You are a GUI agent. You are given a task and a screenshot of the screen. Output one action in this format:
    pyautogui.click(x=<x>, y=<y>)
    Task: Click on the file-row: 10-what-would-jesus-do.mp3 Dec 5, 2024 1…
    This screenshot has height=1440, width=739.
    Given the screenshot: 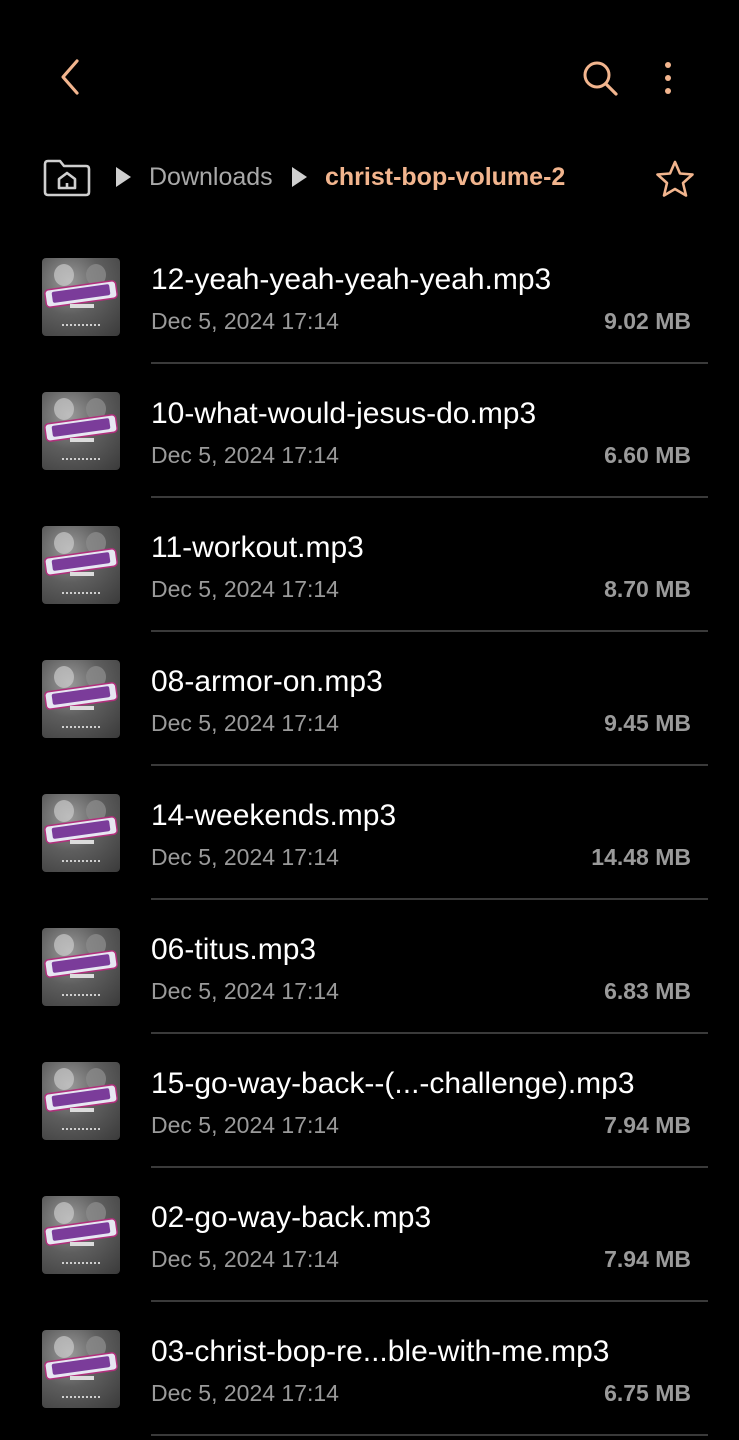 What is the action you would take?
    pyautogui.click(x=369, y=431)
    